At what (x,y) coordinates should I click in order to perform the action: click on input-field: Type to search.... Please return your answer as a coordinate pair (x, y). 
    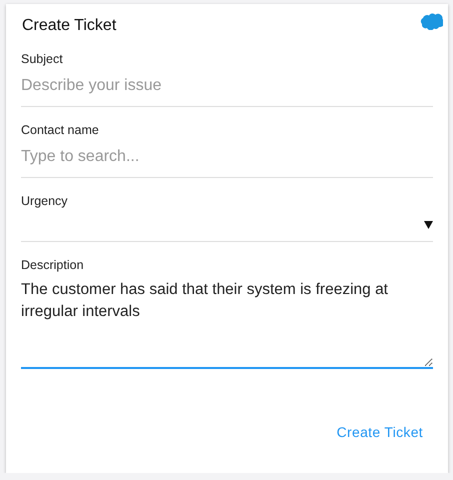
    Looking at the image, I should click on (227, 158).